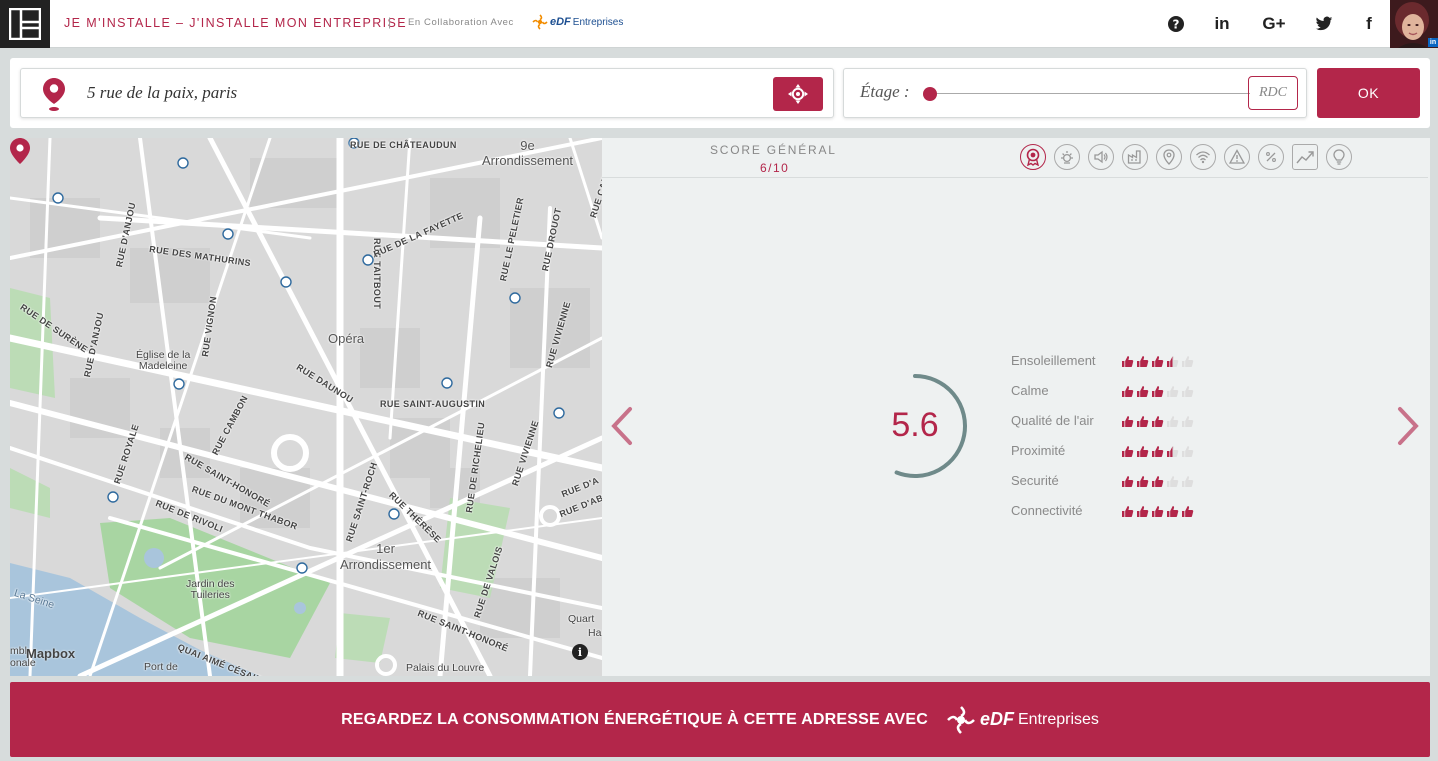 The width and height of the screenshot is (1438, 761). I want to click on location-icon, so click(1169, 157).